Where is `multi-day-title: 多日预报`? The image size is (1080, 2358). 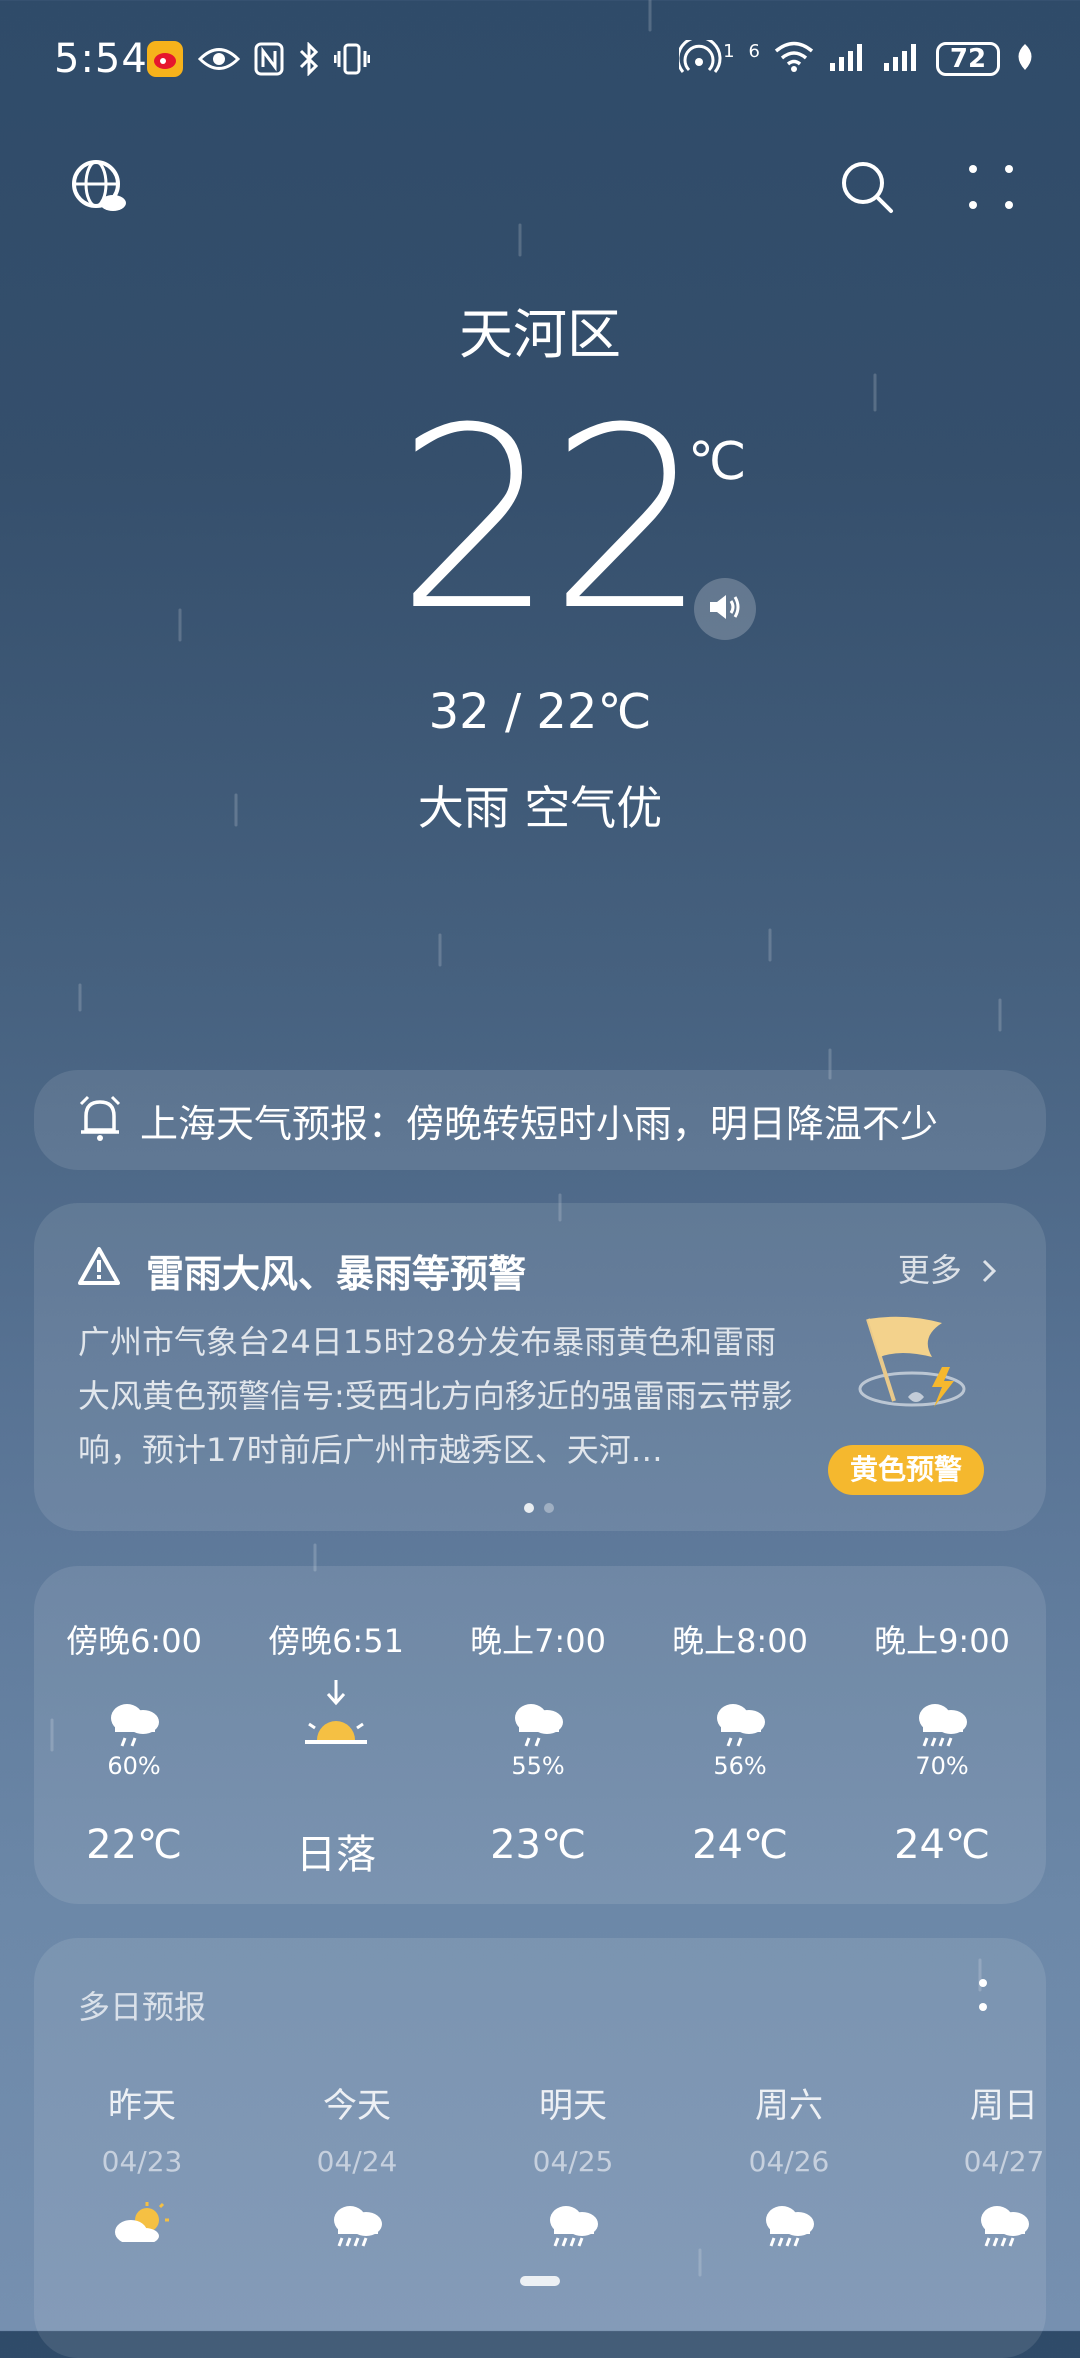 multi-day-title: 多日预报 is located at coordinates (142, 2007).